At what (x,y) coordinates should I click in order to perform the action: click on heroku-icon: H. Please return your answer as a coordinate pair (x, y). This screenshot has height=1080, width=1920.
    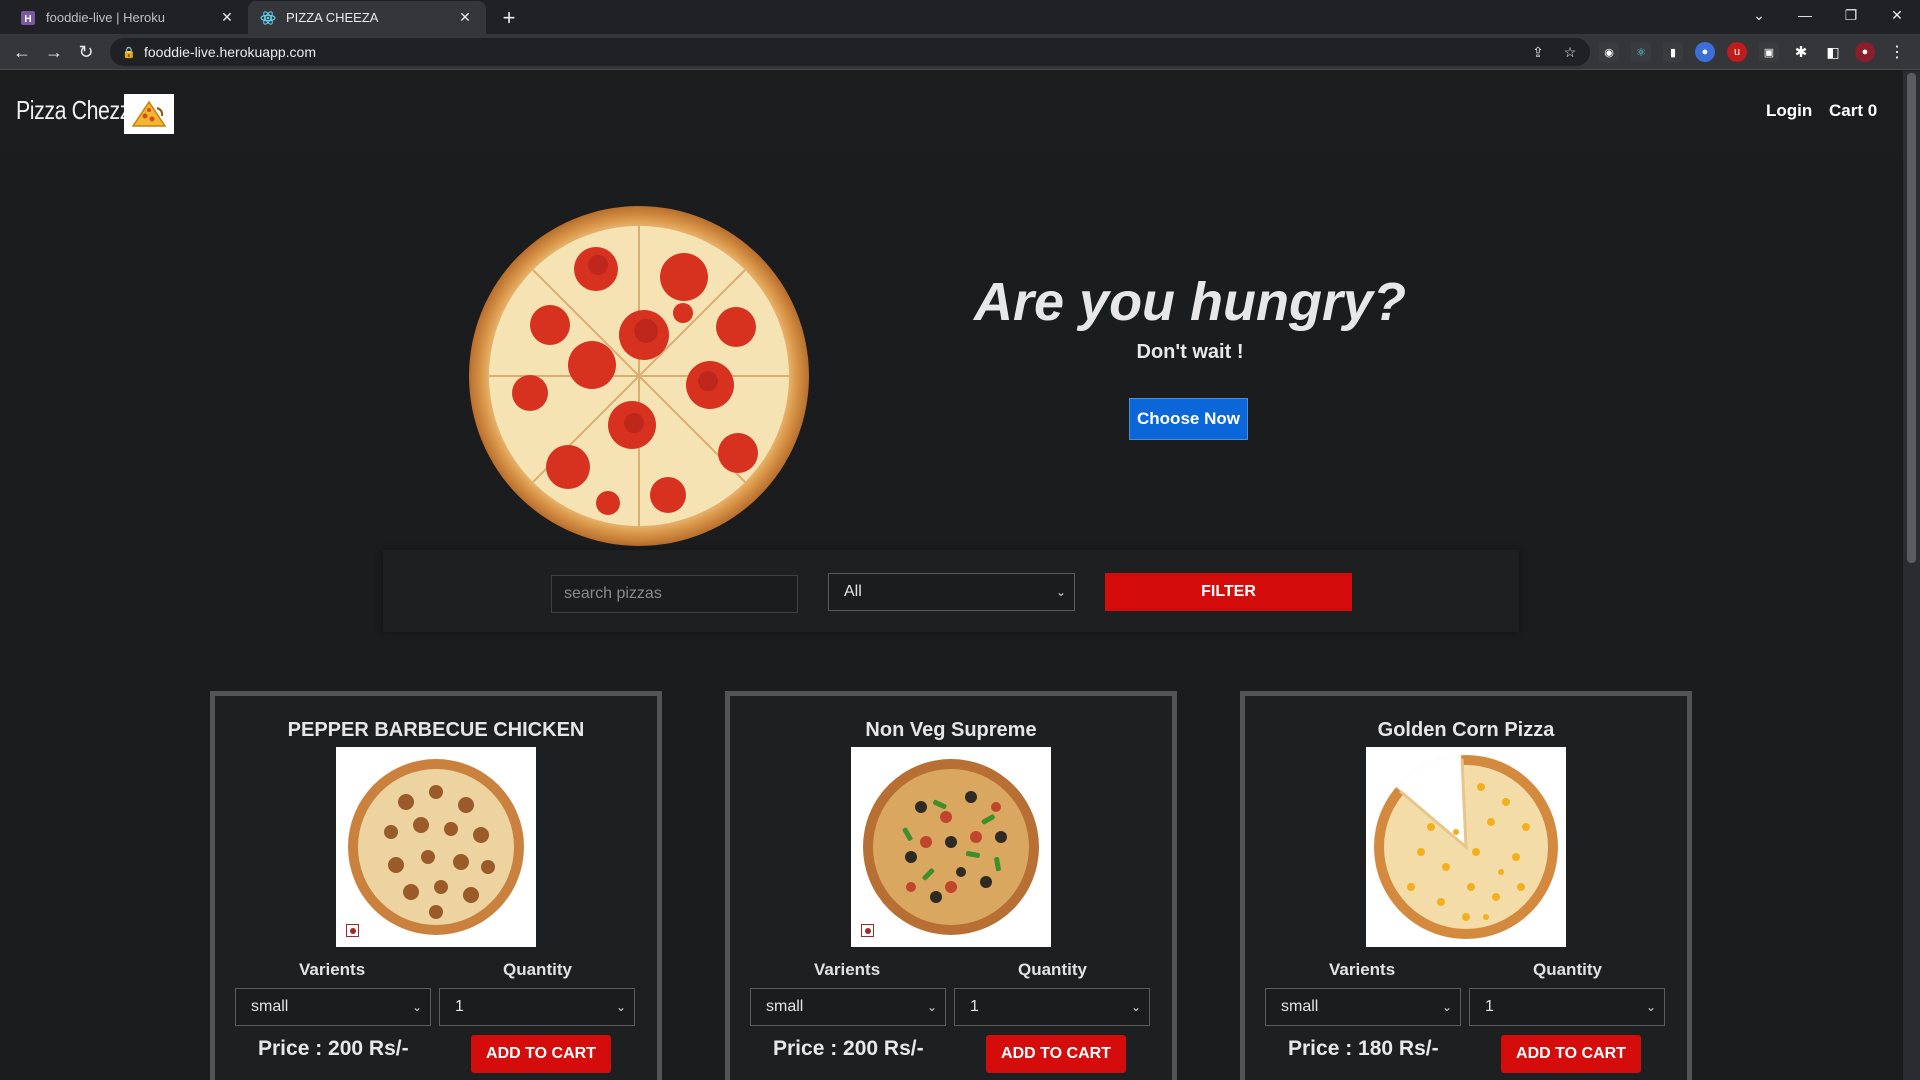
    Looking at the image, I should click on (28, 18).